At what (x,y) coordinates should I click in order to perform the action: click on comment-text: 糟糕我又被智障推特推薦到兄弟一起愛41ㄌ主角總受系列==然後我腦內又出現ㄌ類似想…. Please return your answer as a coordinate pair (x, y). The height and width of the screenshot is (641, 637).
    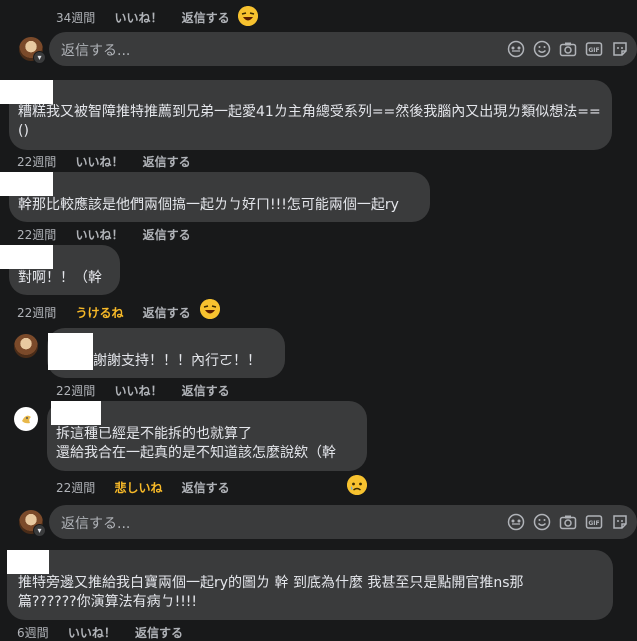
    Looking at the image, I should click on (309, 121).